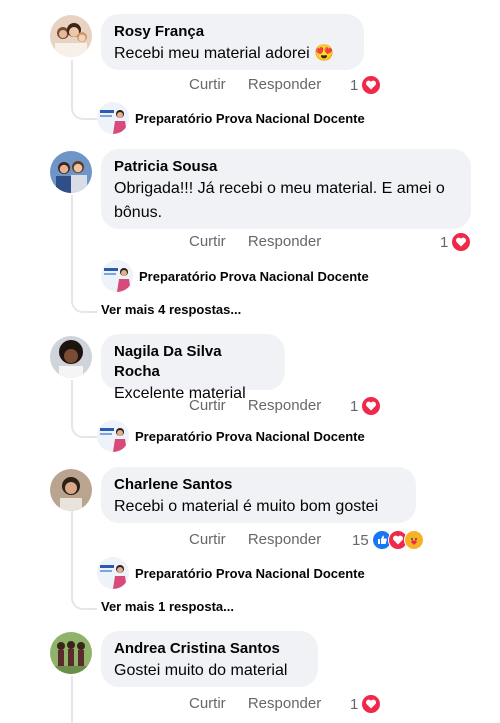 This screenshot has width=500, height=723. Describe the element at coordinates (192, 362) in the screenshot. I see `comment-author: Nagila Da Silva Rocha` at that location.